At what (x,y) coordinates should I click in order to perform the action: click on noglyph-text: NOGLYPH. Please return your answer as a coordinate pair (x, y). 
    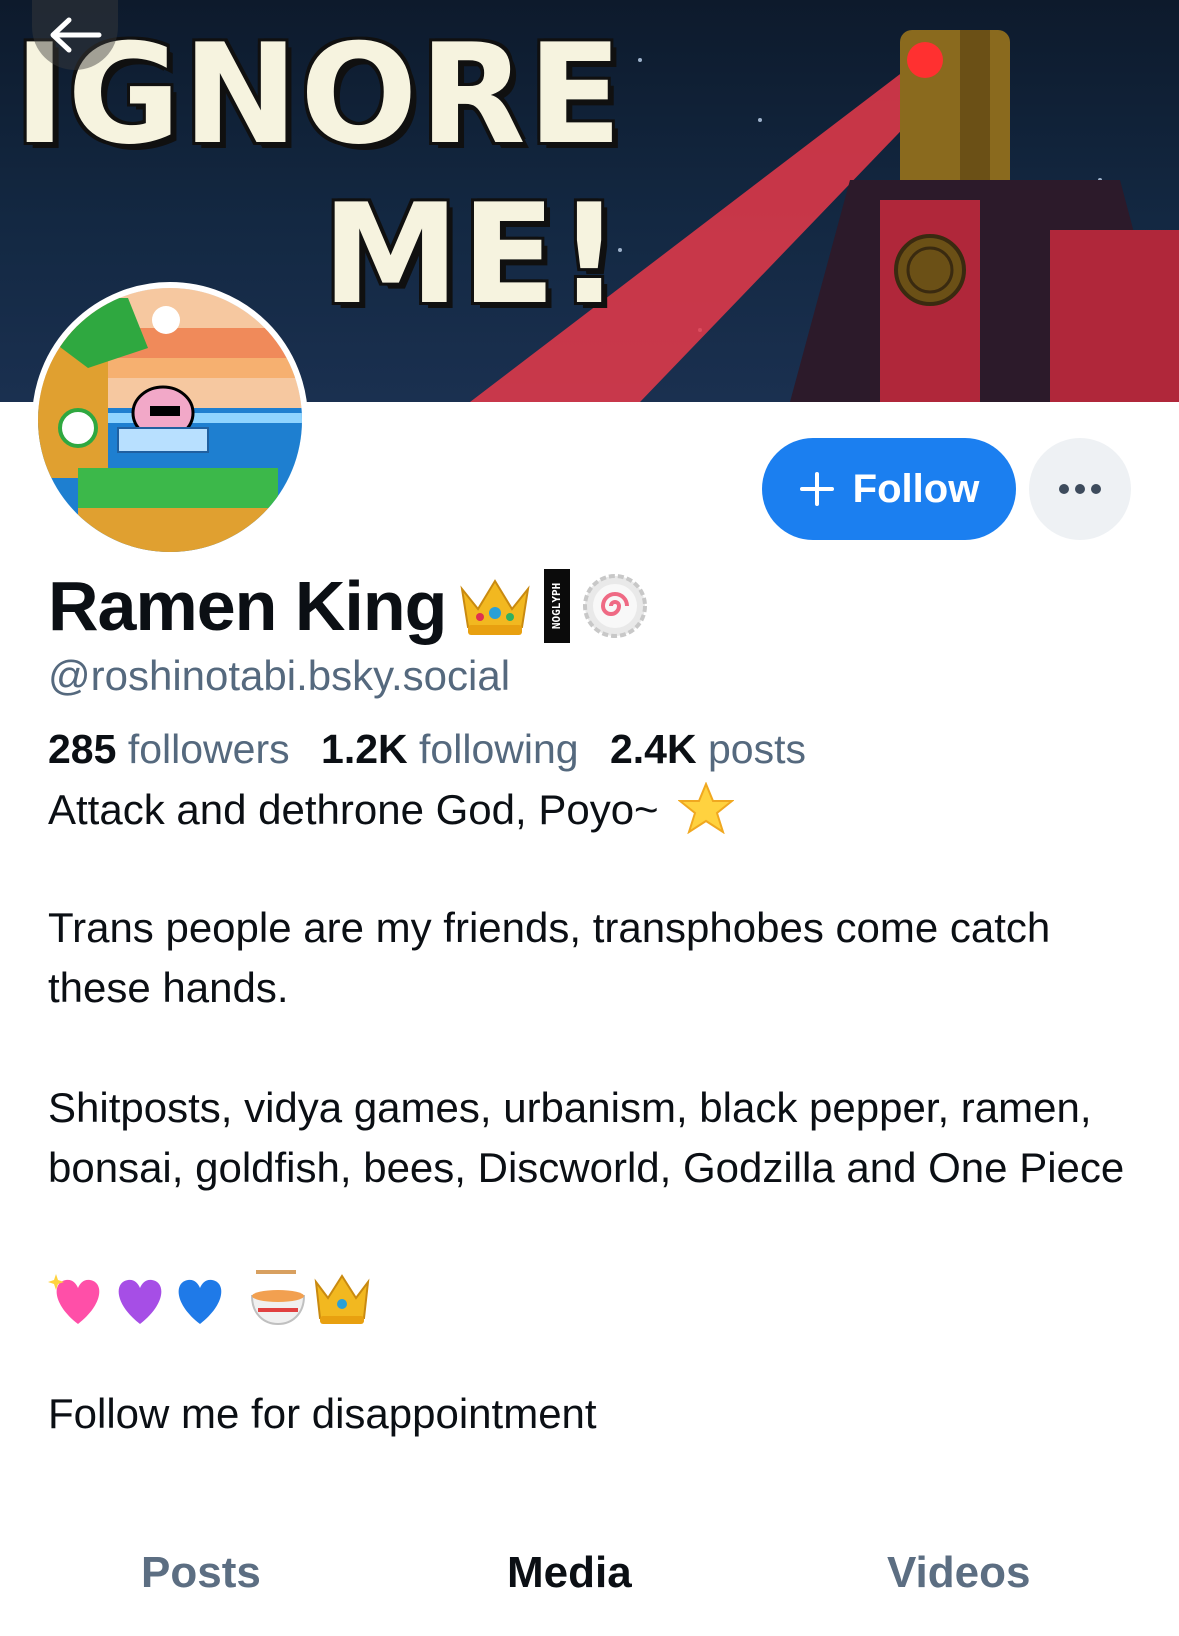
    Looking at the image, I should click on (556, 606).